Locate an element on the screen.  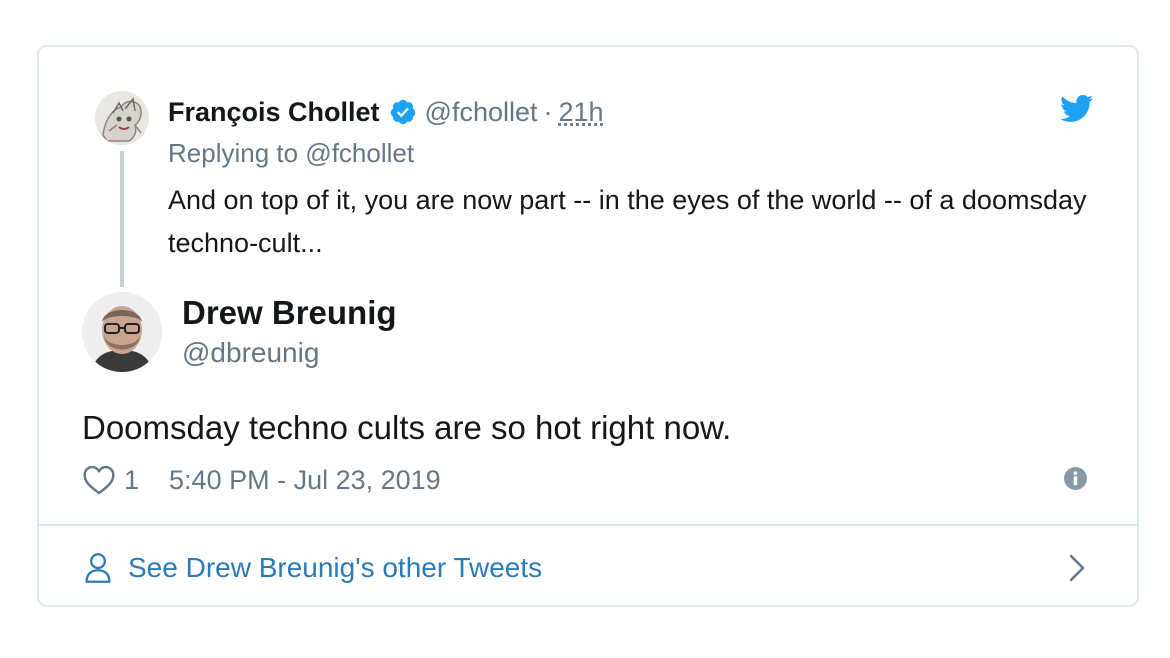
twitter-bird-icon is located at coordinates (1077, 109).